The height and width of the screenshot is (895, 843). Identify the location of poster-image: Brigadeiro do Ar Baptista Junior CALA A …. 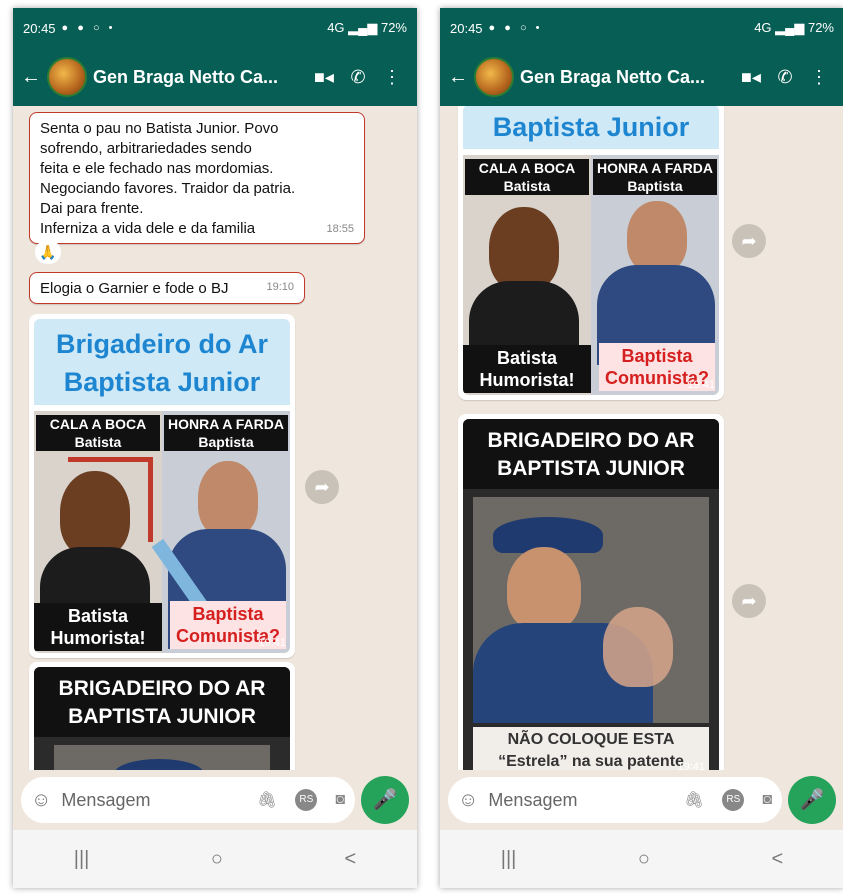
(162, 486).